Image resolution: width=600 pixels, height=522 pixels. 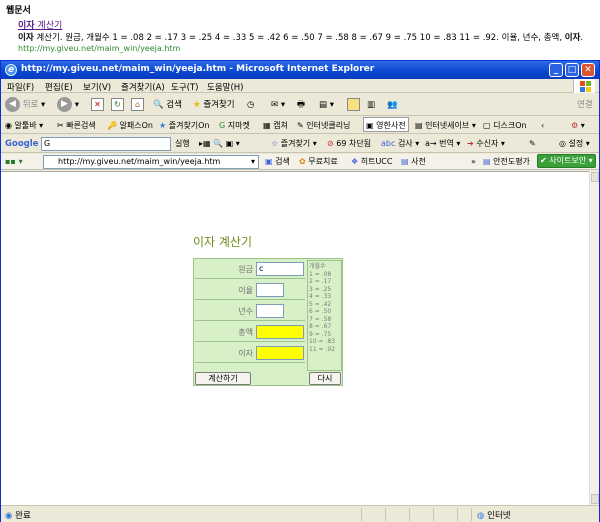 What do you see at coordinates (388, 143) in the screenshot?
I see `spellcheck-icon: abc` at bounding box center [388, 143].